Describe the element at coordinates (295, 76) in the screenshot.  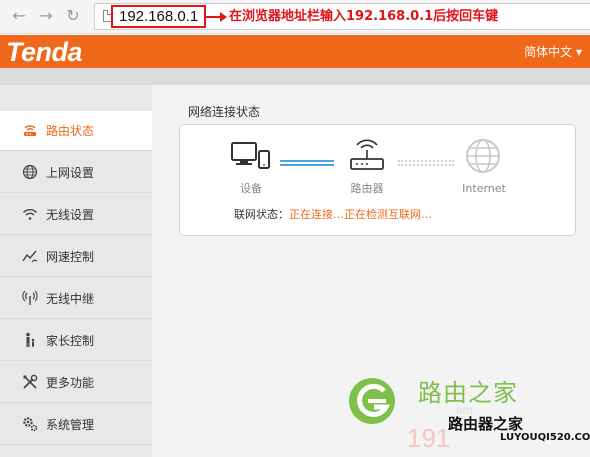
I see `header-subbar` at that location.